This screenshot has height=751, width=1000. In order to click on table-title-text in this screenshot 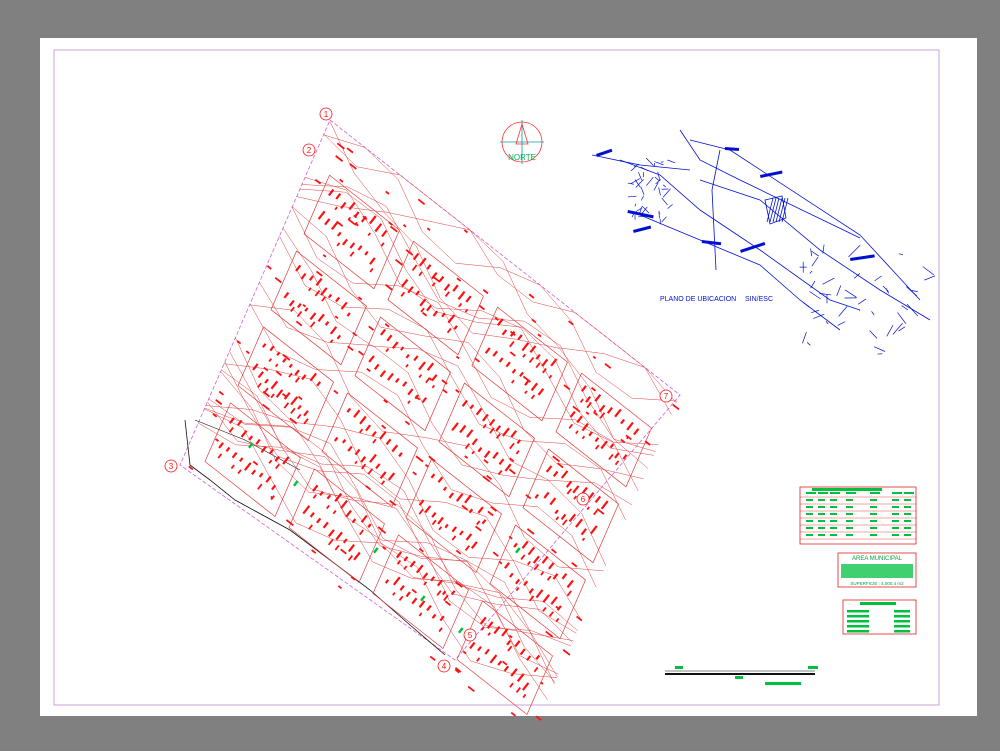, I will do `click(847, 489)`.